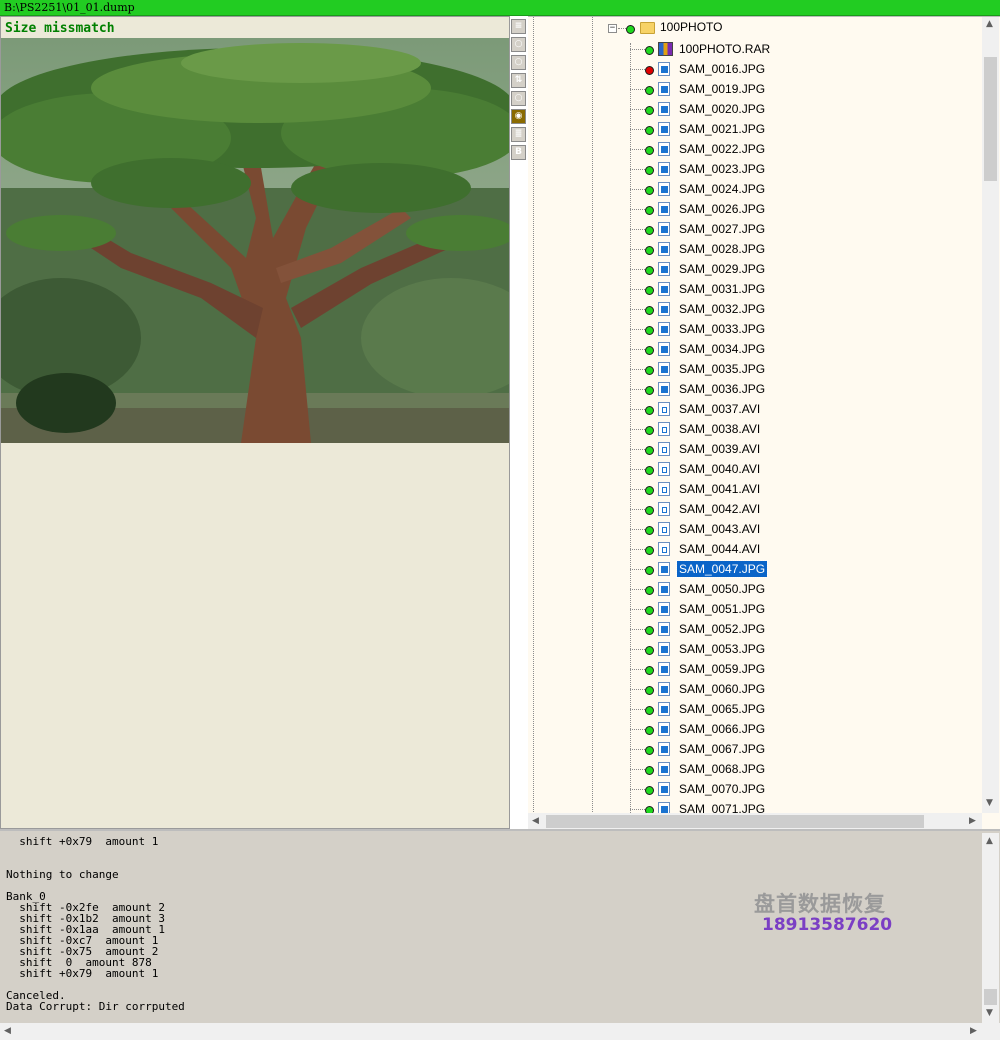 The image size is (1000, 1040). I want to click on pin-button-1: ○, so click(518, 44).